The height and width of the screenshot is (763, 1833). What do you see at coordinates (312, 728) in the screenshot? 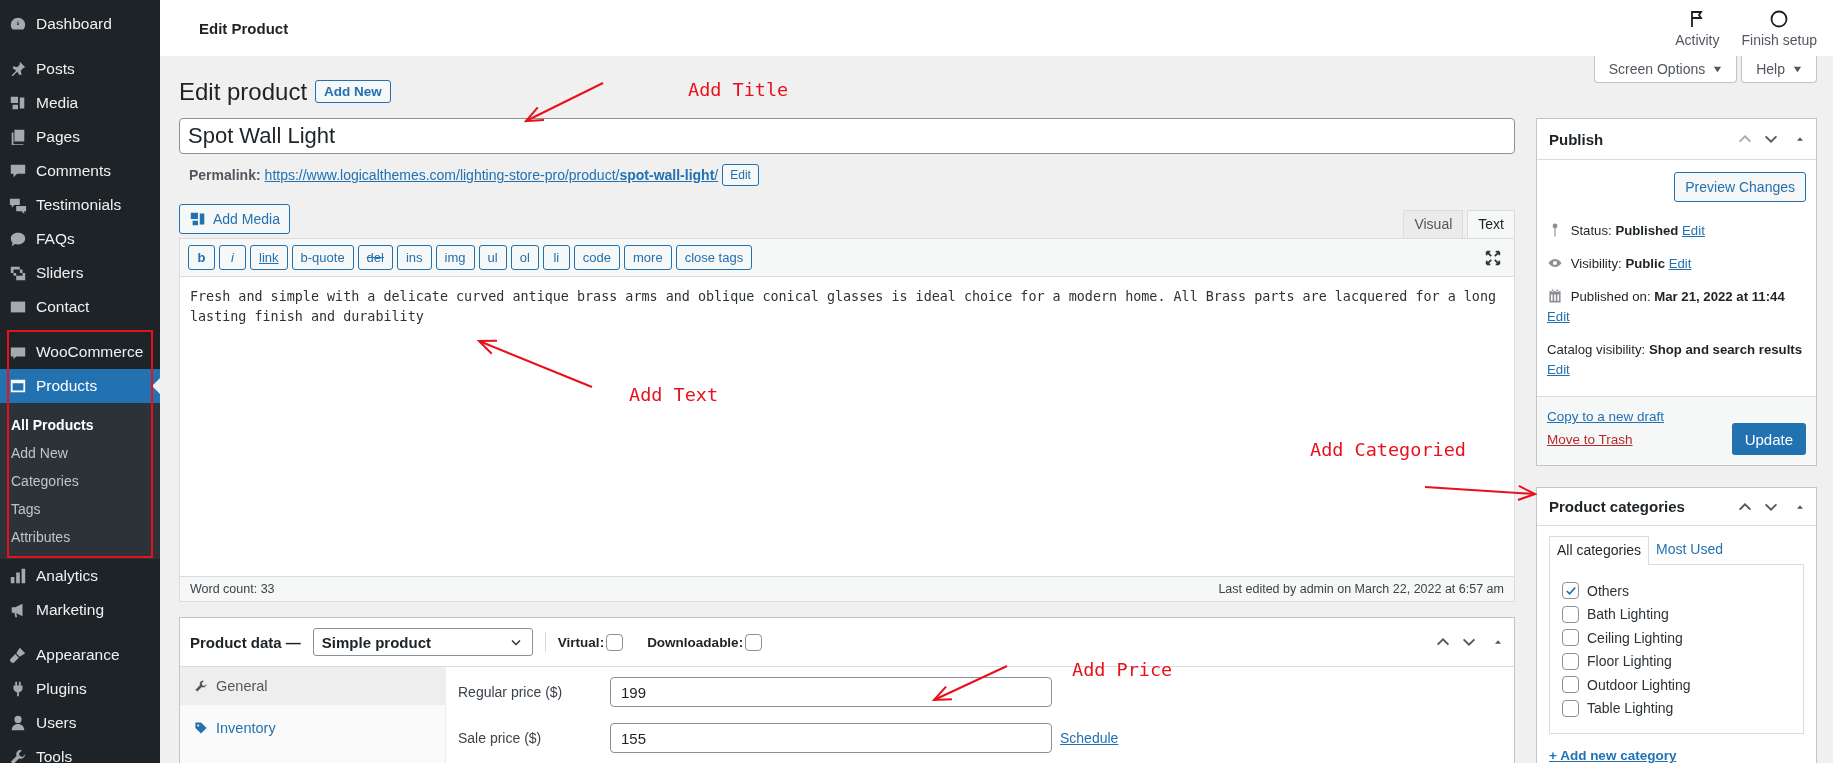
I see `product-data-tab: Inventory` at bounding box center [312, 728].